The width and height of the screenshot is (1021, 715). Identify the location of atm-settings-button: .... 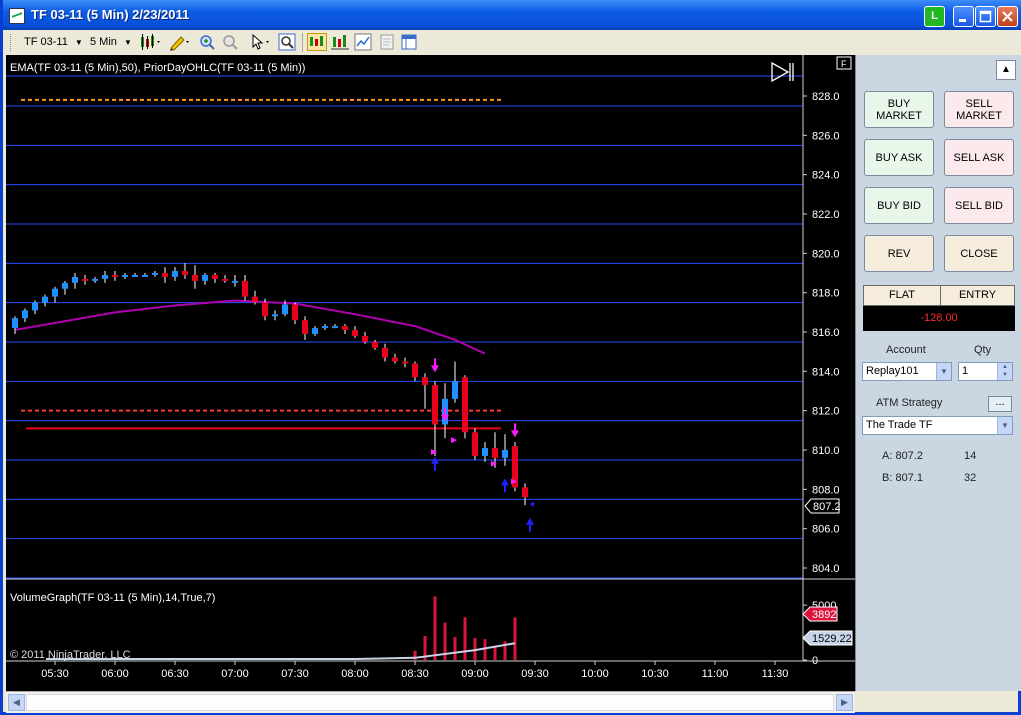
(1000, 404).